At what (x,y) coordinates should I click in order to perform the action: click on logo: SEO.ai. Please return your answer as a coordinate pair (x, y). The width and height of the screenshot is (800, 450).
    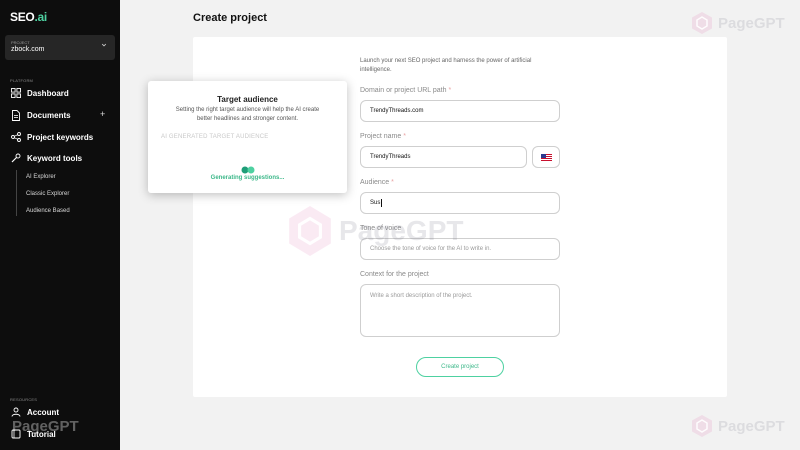
    Looking at the image, I should click on (28, 17).